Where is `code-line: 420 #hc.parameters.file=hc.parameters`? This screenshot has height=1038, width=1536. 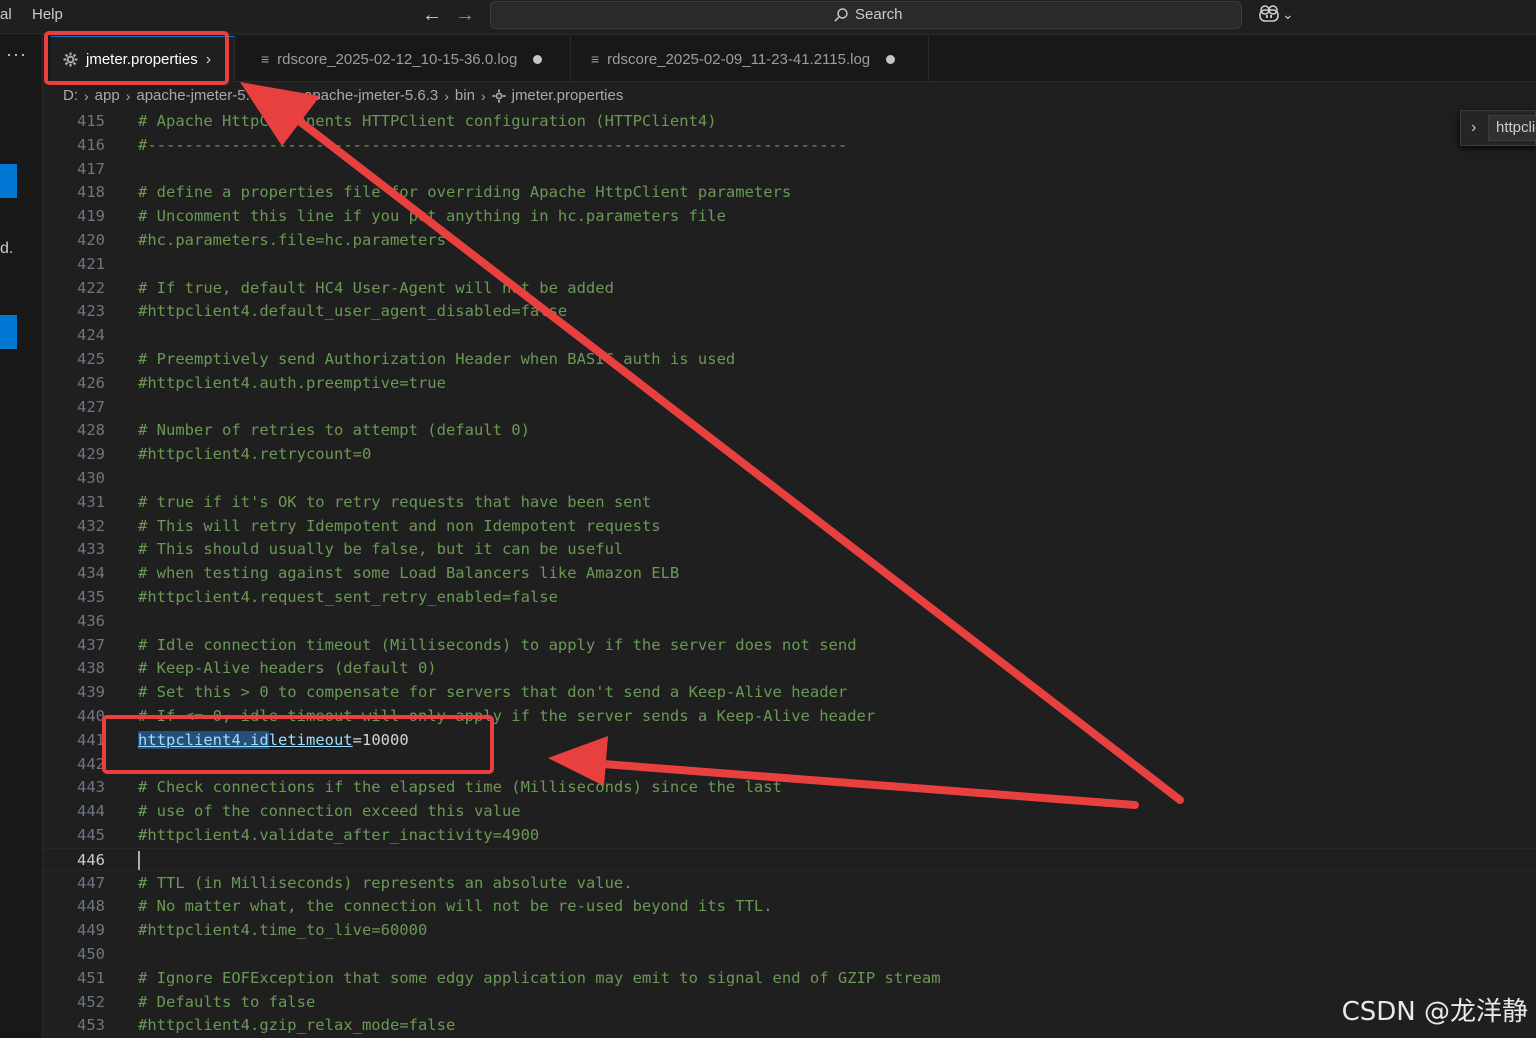
code-line: 420 #hc.parameters.file=hc.parameters is located at coordinates (789, 240).